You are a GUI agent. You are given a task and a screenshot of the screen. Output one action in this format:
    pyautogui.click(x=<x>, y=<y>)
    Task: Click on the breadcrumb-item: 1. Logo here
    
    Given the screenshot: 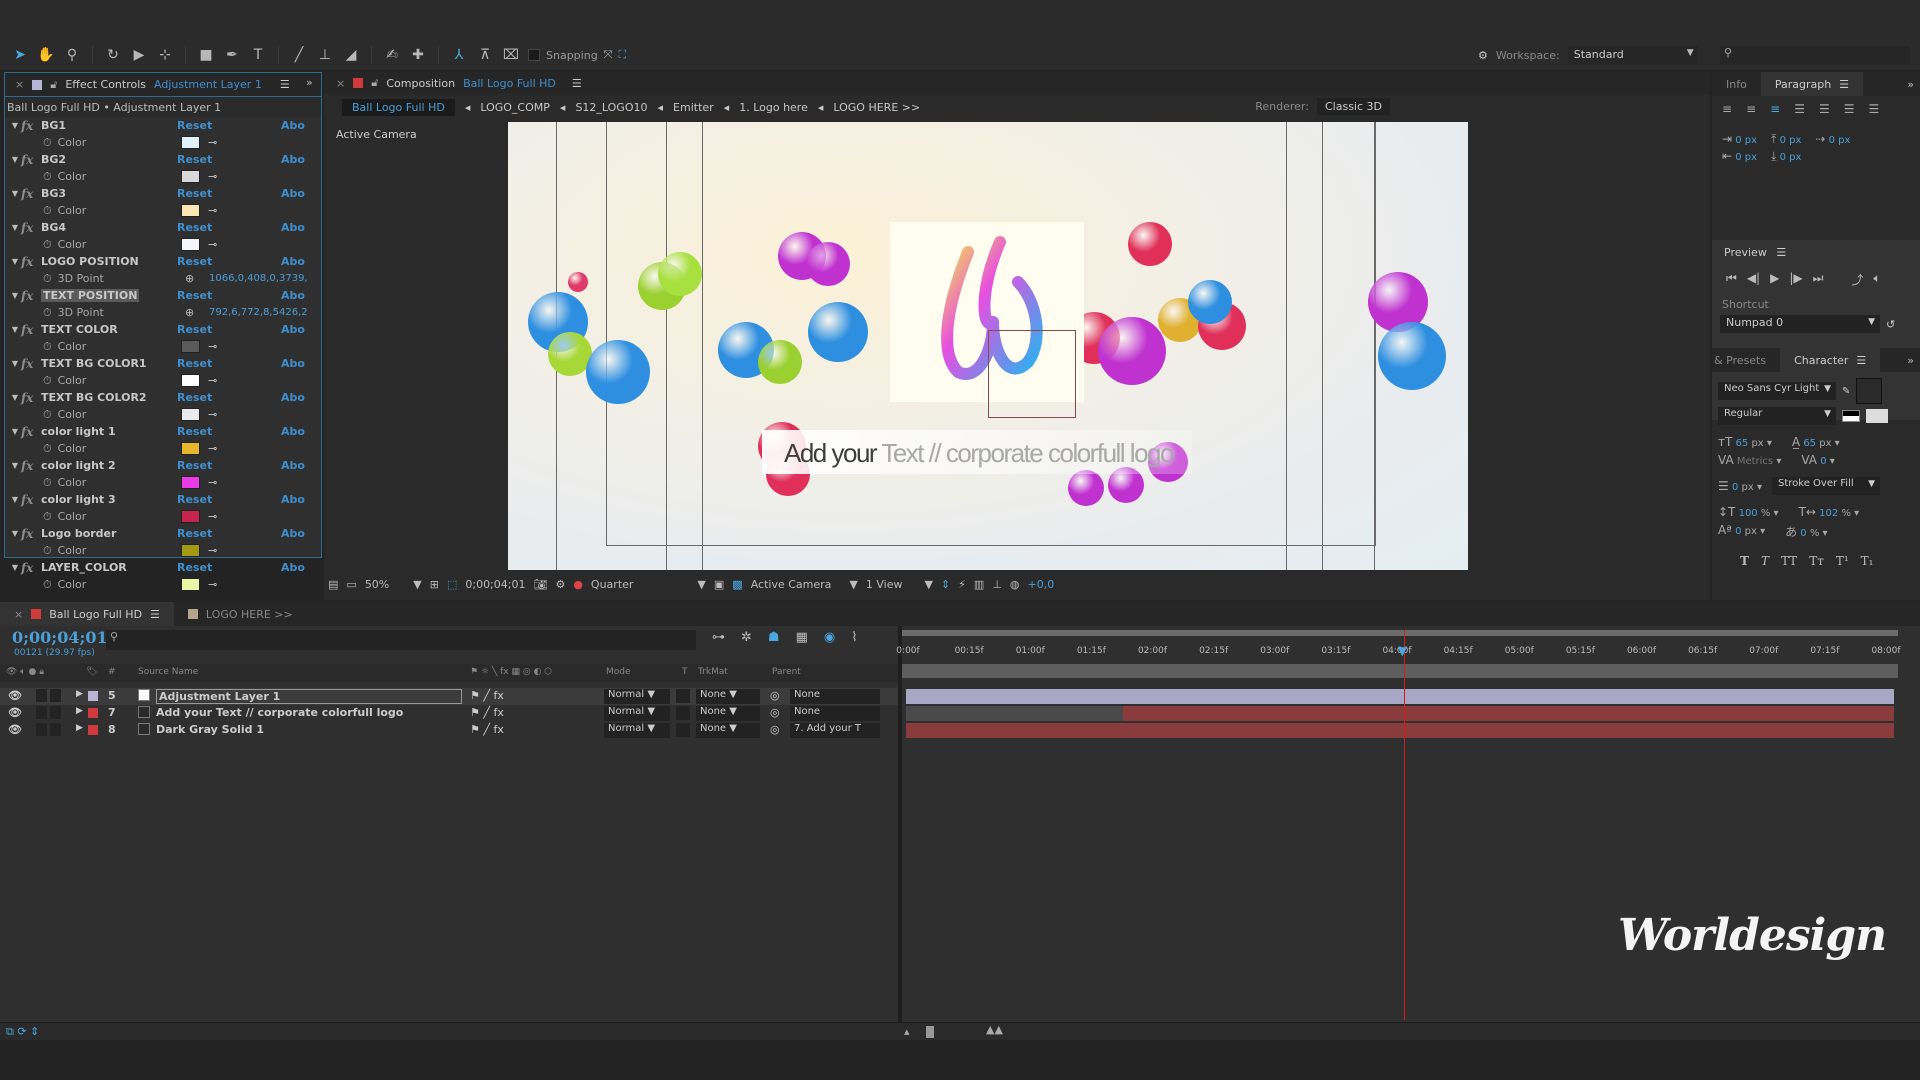 What is the action you would take?
    pyautogui.click(x=773, y=107)
    